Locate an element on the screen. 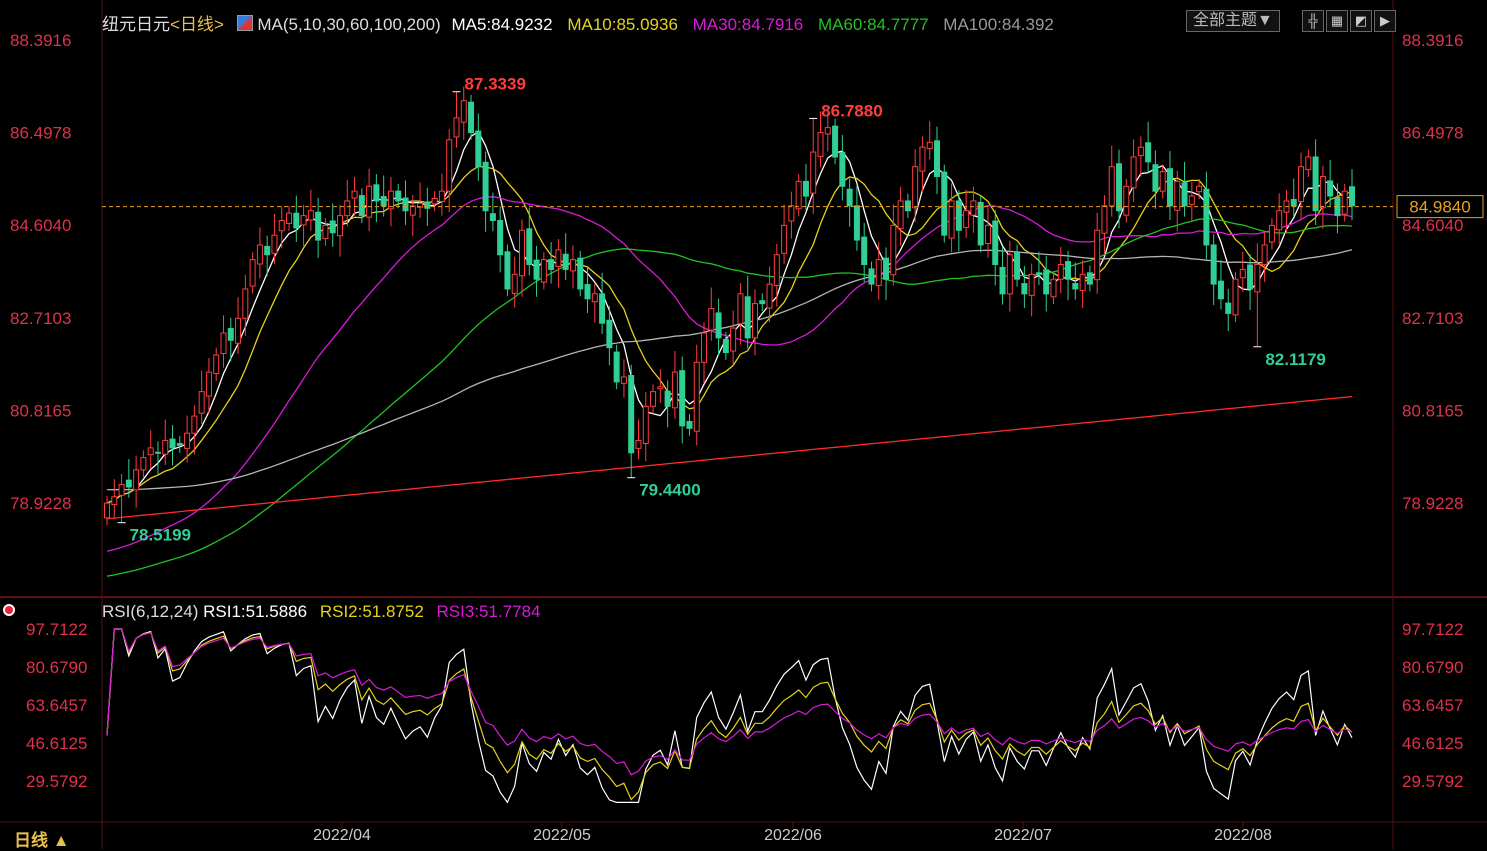 The height and width of the screenshot is (851, 1487). rsi-title: RSI(6,12,24) is located at coordinates (150, 611).